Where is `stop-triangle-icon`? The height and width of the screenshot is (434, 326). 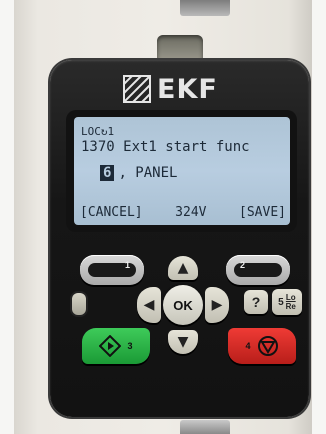 stop-triangle-icon is located at coordinates (267, 346).